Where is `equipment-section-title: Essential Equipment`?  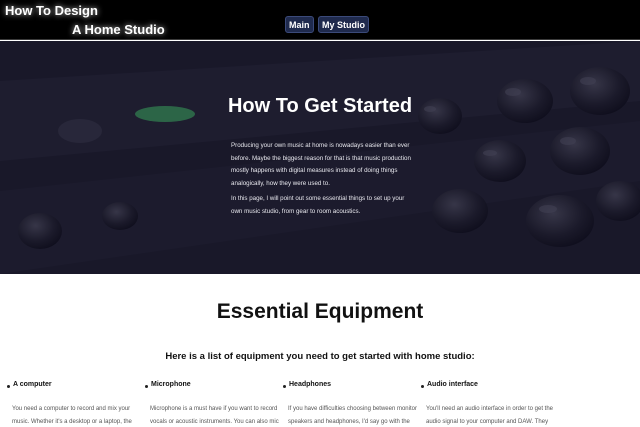 equipment-section-title: Essential Equipment is located at coordinates (320, 311).